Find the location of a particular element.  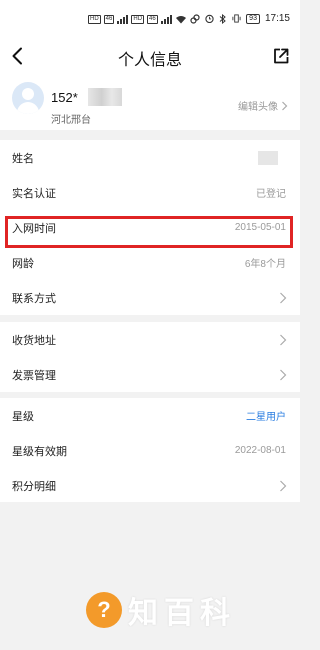

network-tag-2: 46 is located at coordinates (152, 19).